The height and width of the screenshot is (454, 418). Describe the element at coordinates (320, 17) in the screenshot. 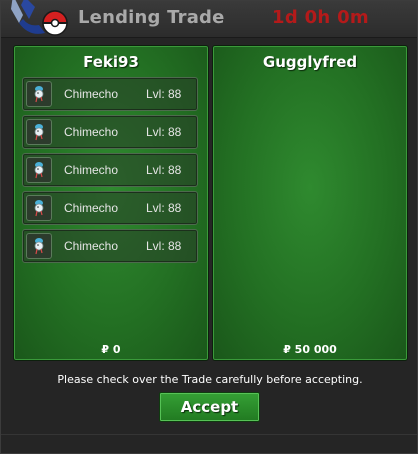

I see `trade-timer: 1d 0h 0m` at that location.